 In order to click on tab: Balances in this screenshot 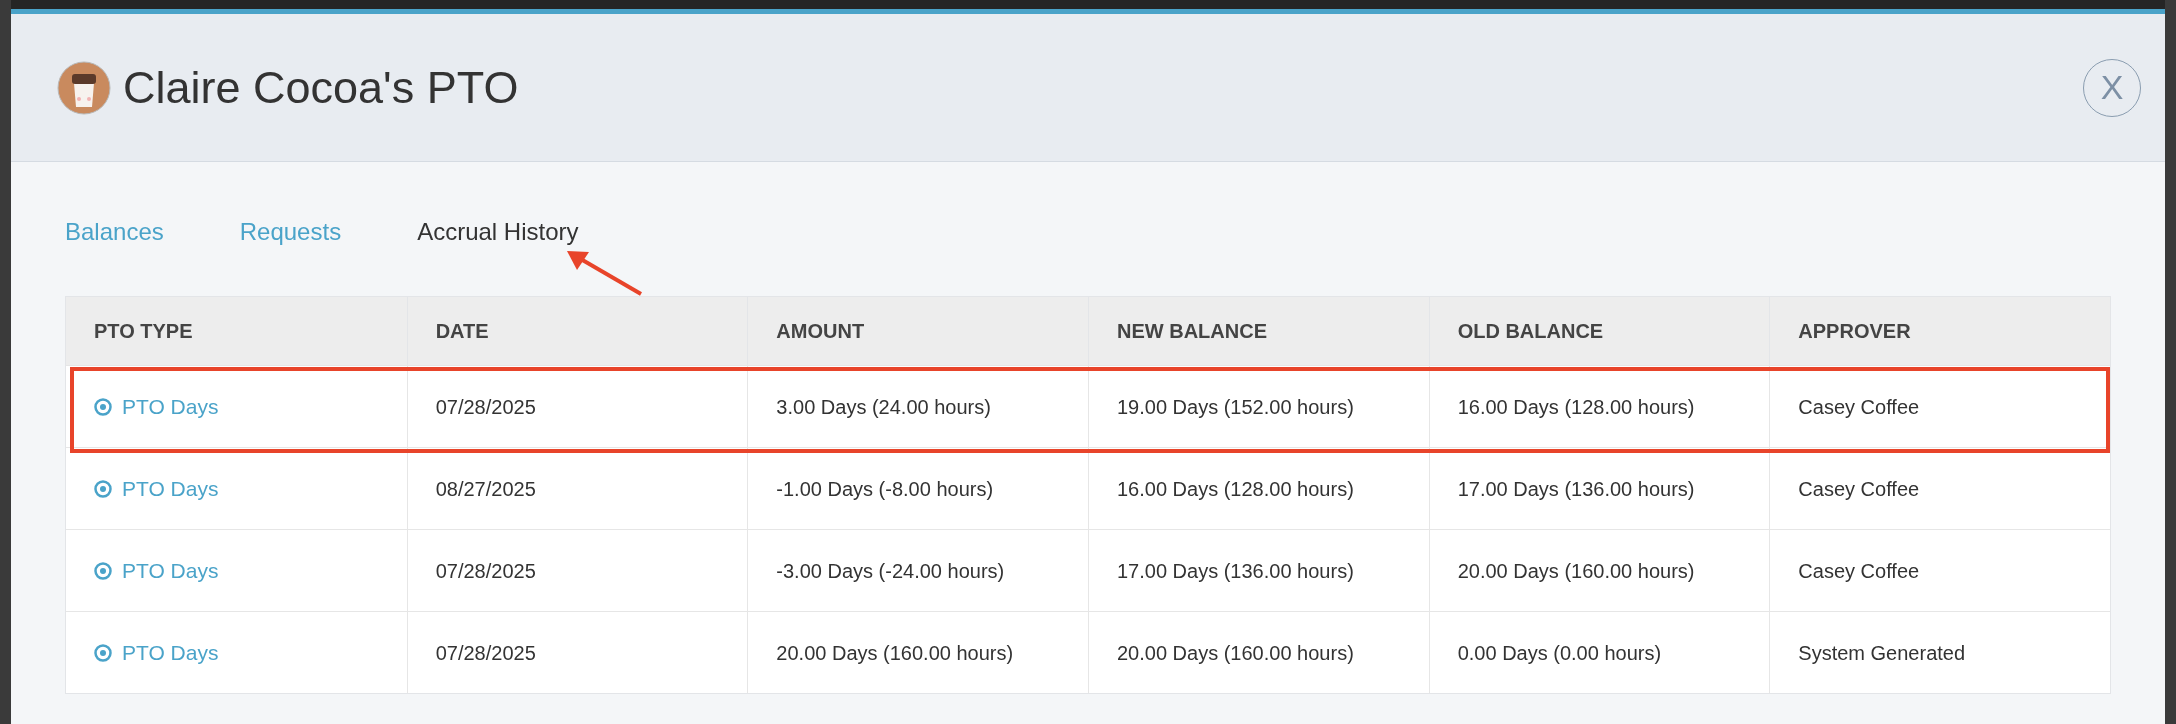, I will do `click(114, 229)`.